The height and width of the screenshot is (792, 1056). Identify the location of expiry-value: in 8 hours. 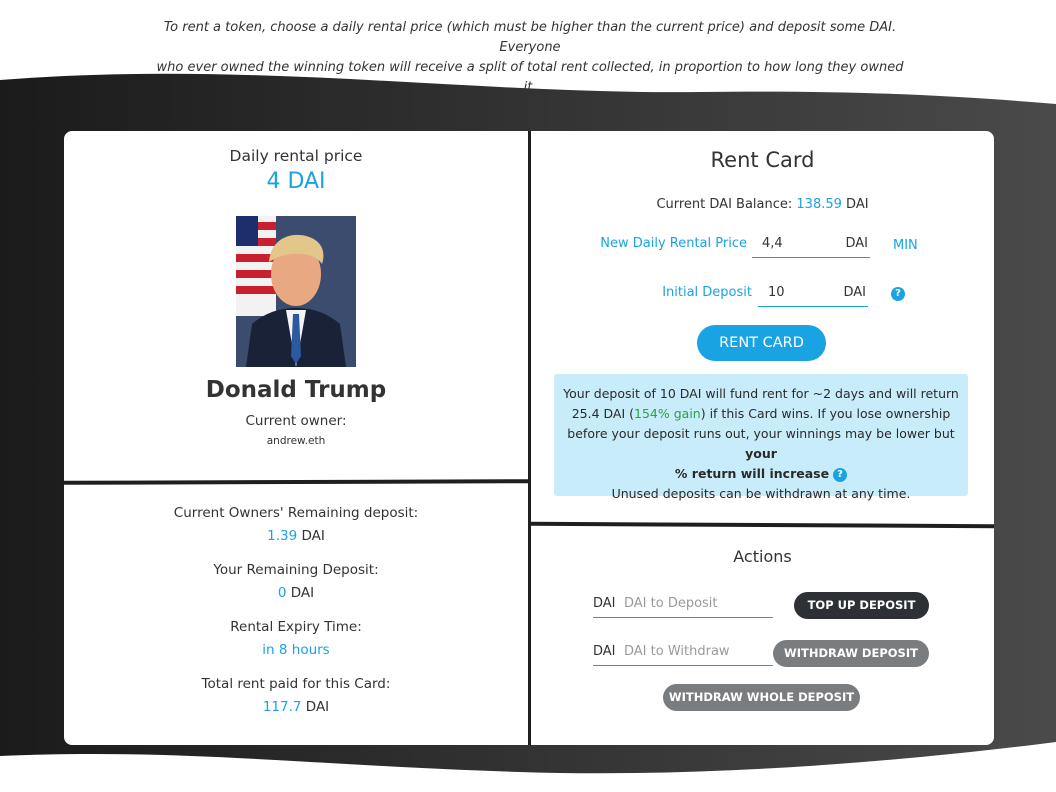
(296, 650).